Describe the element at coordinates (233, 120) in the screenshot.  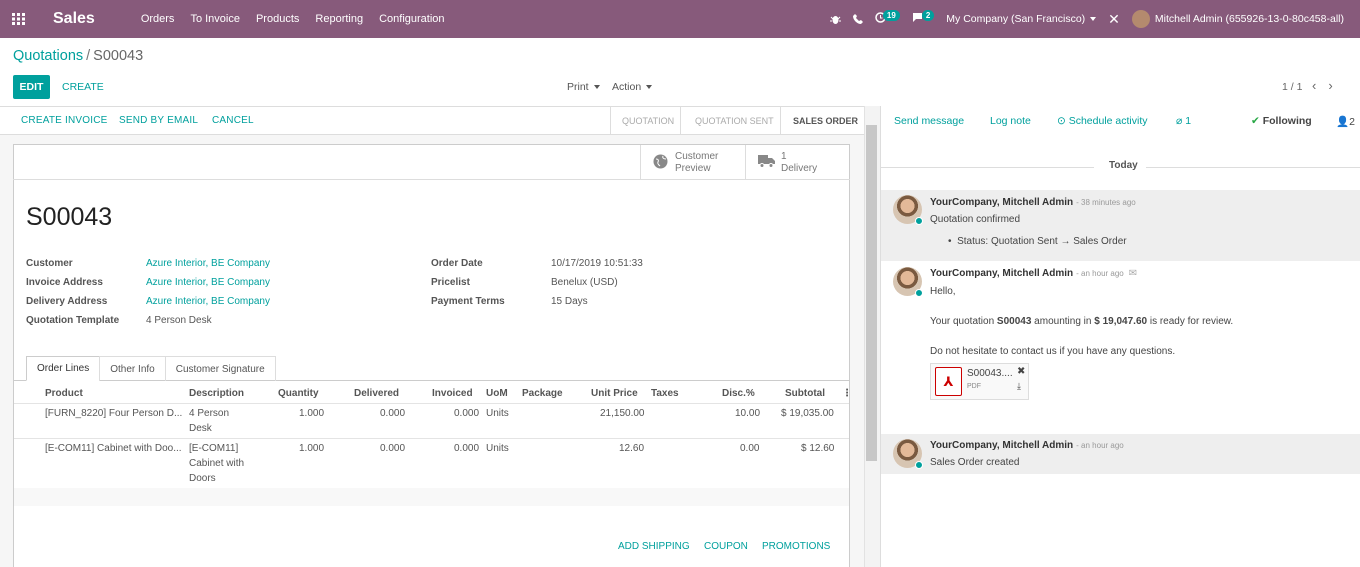
I see `cancel-button: CANCEL` at that location.